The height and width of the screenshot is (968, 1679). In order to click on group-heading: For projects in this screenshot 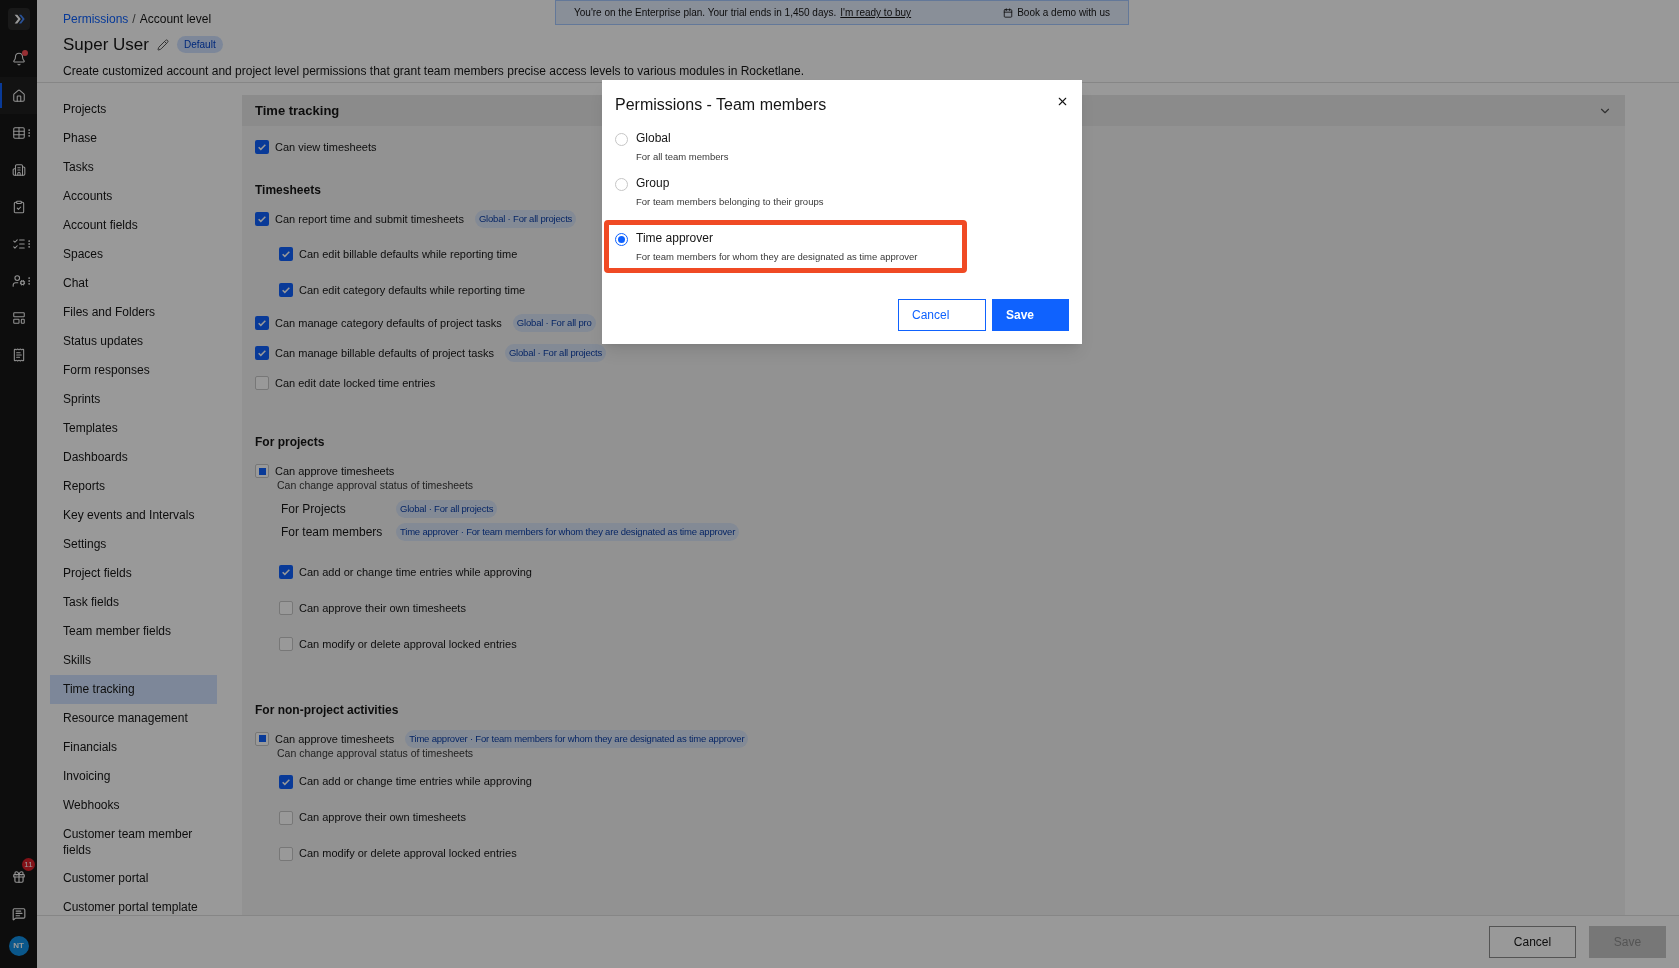, I will do `click(290, 442)`.